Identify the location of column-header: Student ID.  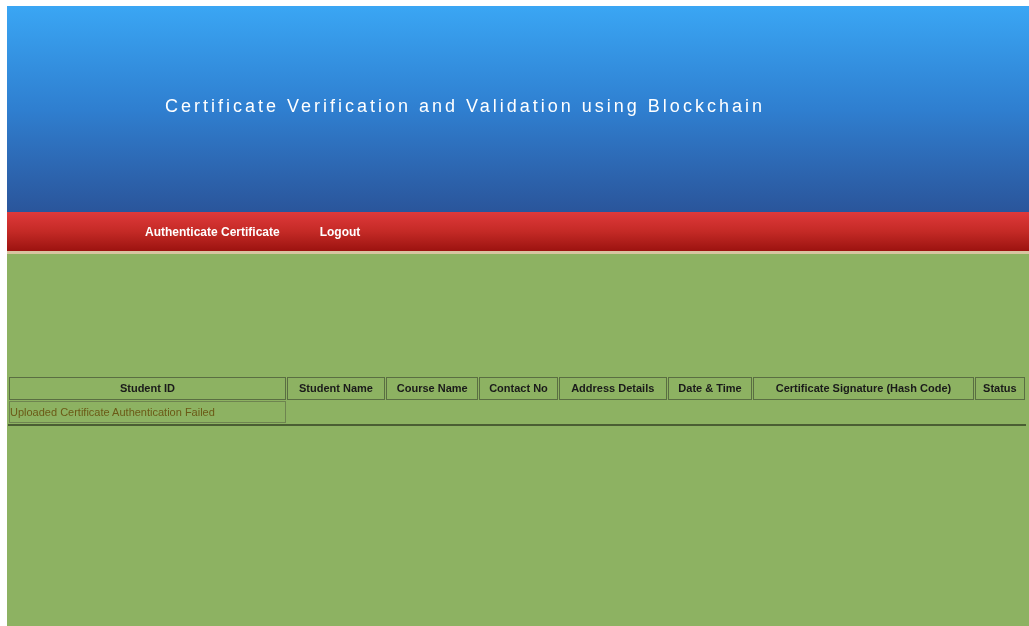
(147, 388).